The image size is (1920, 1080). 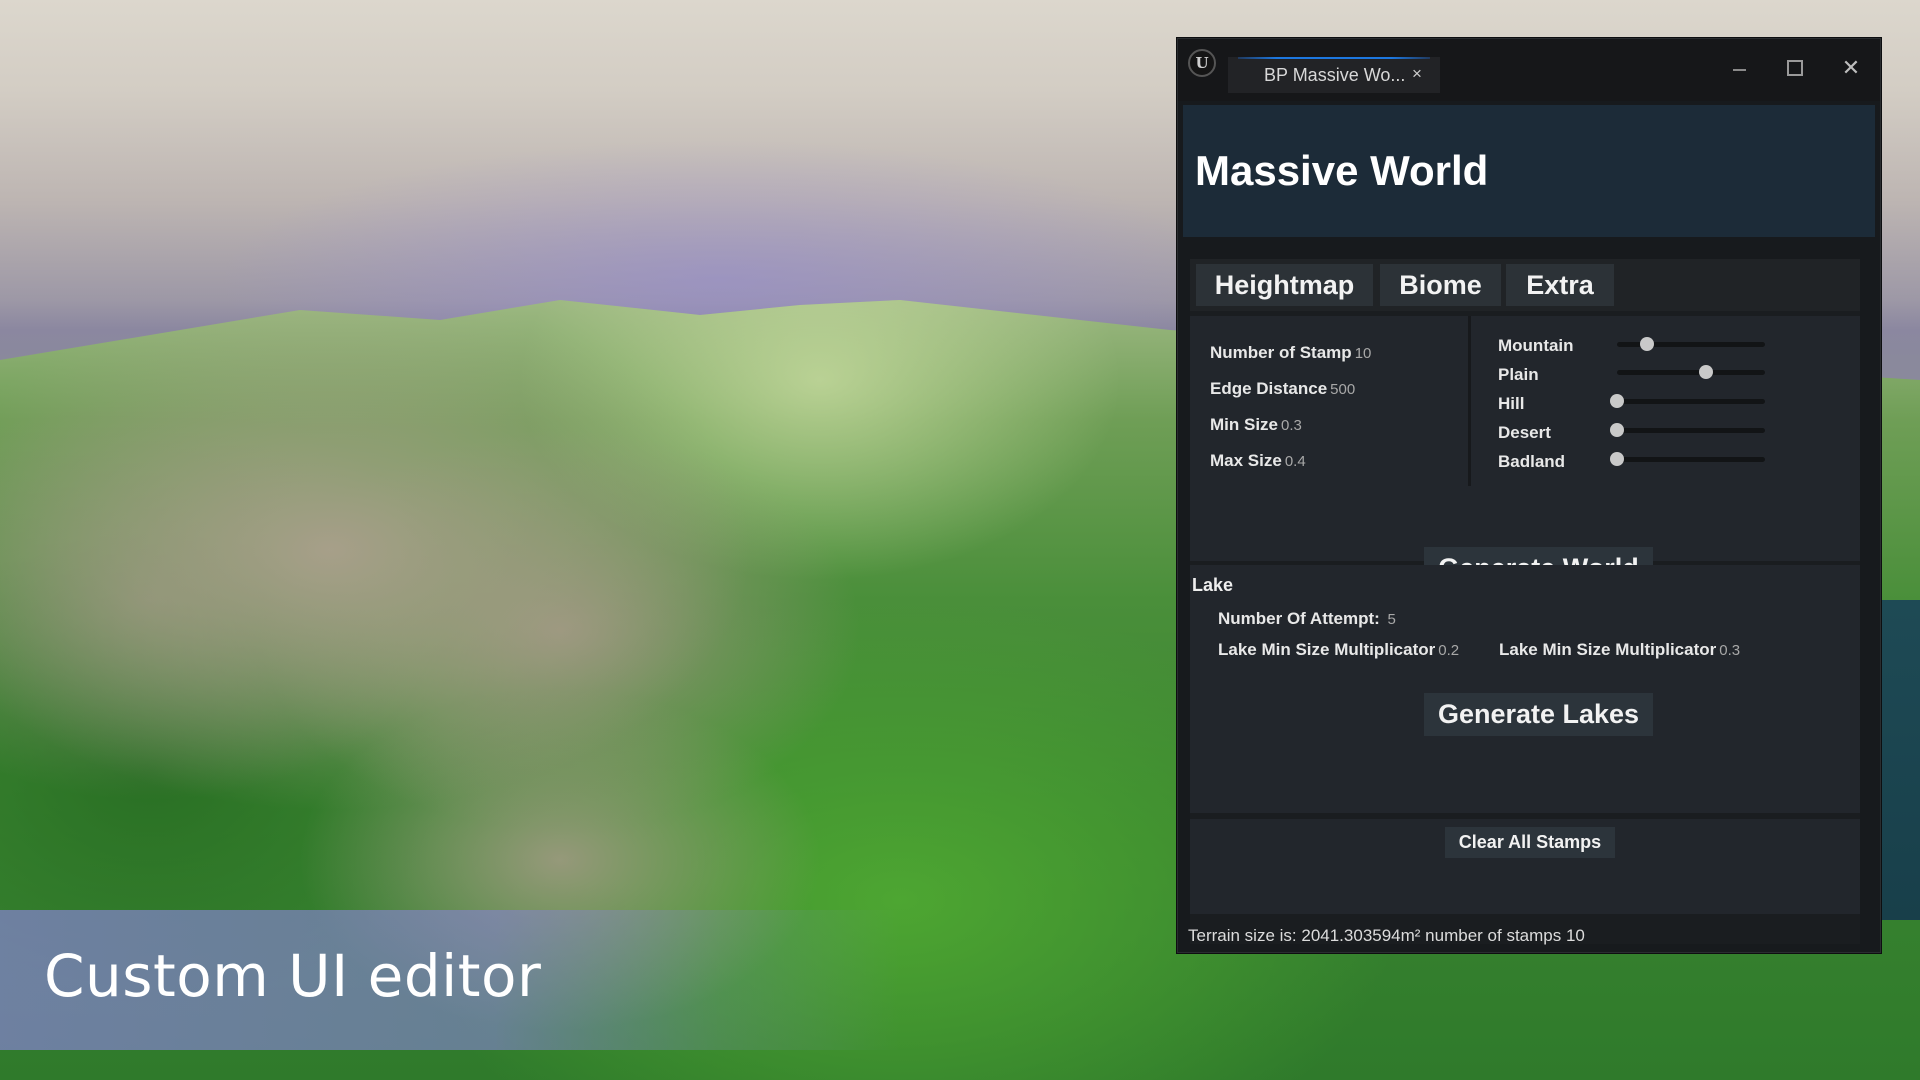 I want to click on field-value: 0.4, so click(x=1295, y=461).